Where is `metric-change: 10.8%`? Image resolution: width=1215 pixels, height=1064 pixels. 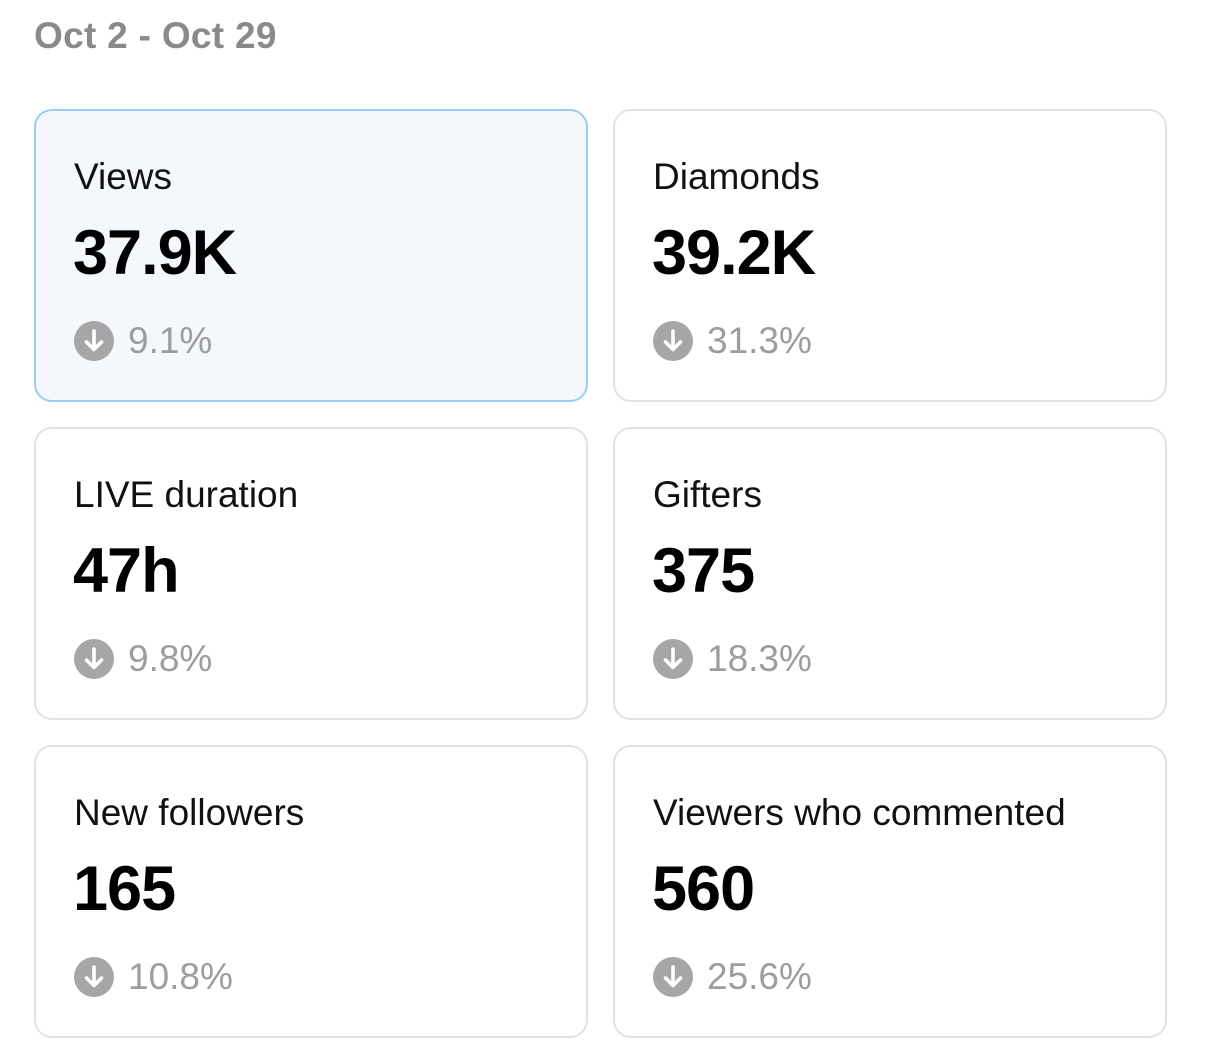
metric-change: 10.8% is located at coordinates (153, 977).